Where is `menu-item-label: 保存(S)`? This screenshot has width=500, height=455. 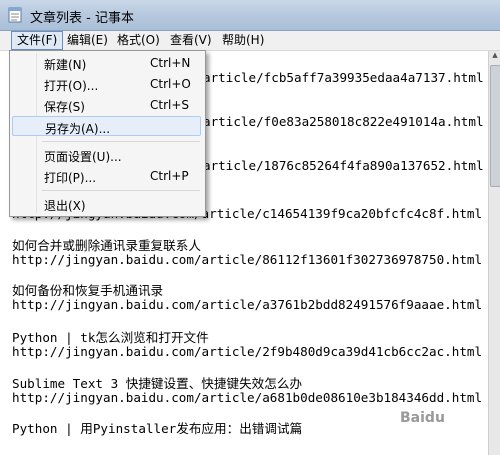
menu-item-label: 保存(S) is located at coordinates (64, 107).